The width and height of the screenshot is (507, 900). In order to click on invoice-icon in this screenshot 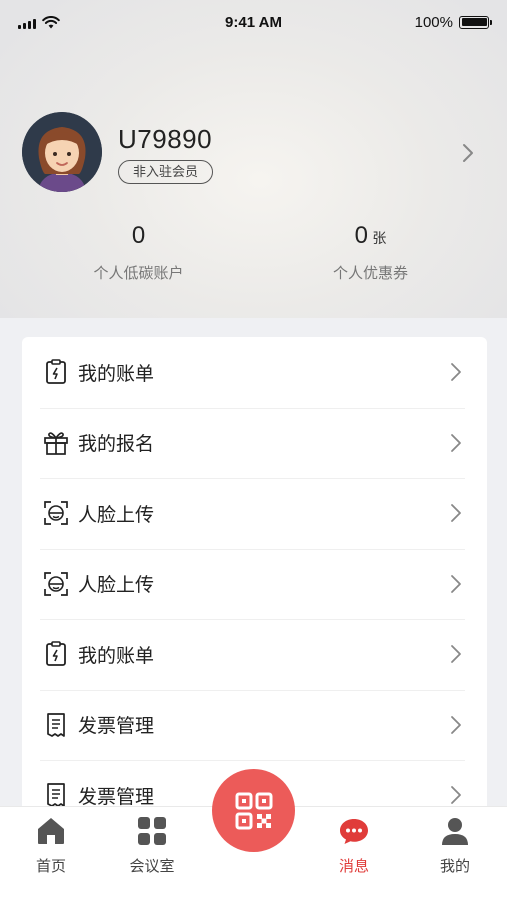, I will do `click(56, 725)`.